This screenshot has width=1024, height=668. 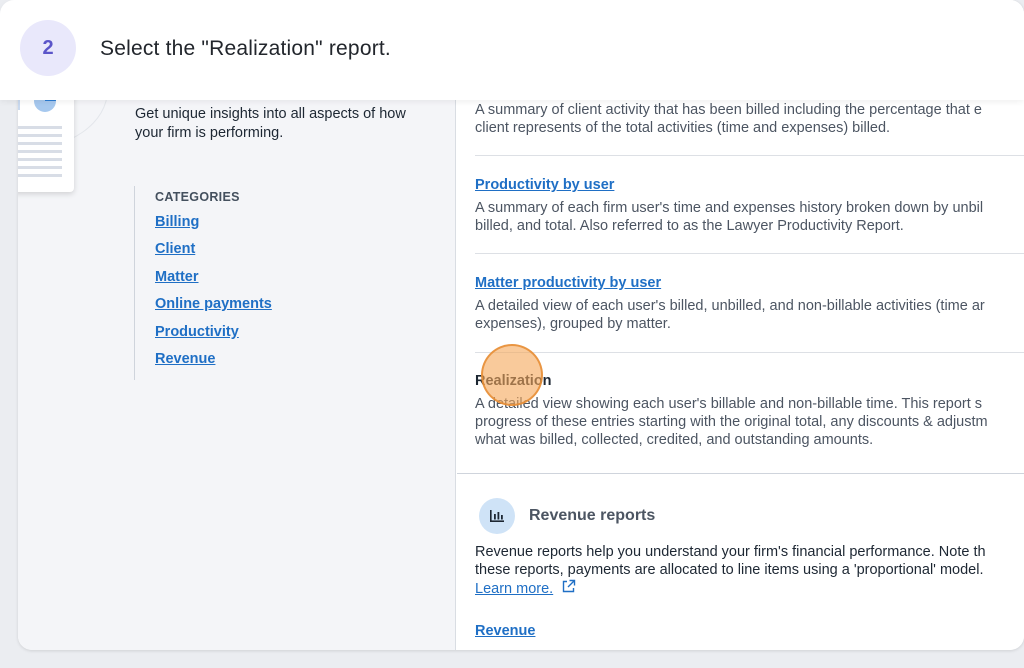 I want to click on instruction-text: Select the "Realization" report., so click(x=245, y=48).